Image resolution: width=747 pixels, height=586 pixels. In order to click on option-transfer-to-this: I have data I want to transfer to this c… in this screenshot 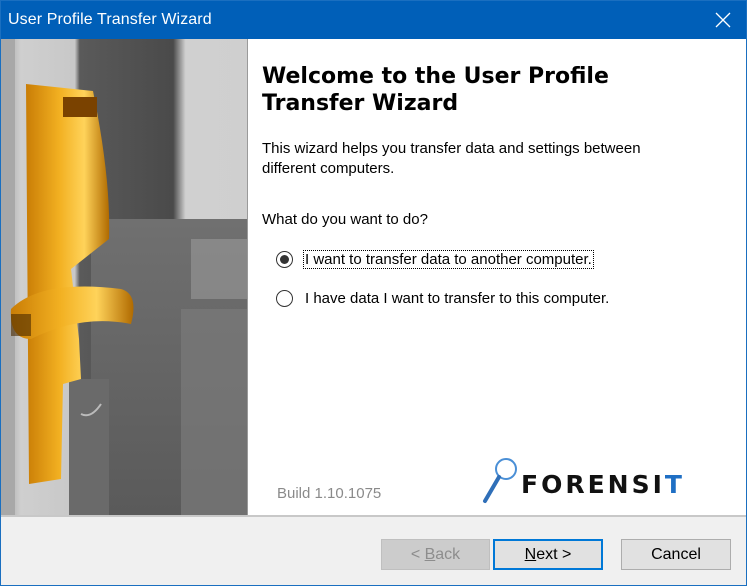, I will do `click(443, 298)`.